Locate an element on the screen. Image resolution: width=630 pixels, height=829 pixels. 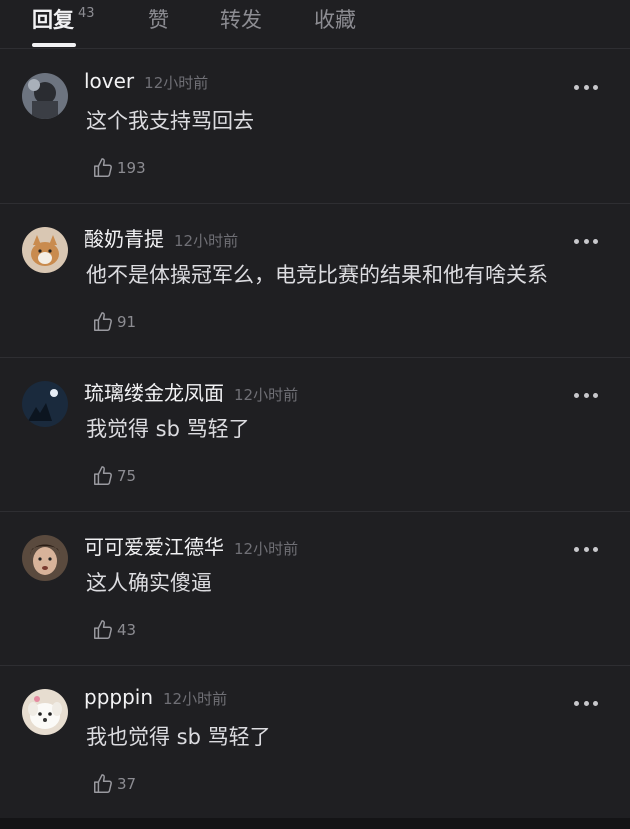
like-button: 37 is located at coordinates (114, 784).